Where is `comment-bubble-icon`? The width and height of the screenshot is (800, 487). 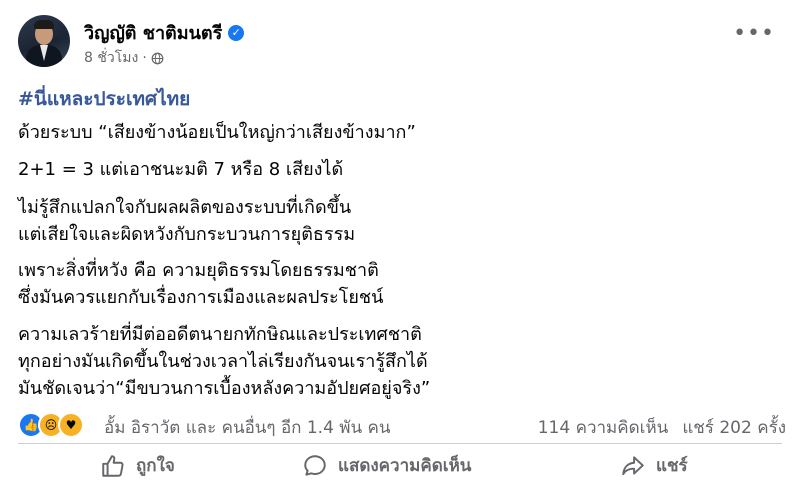 comment-bubble-icon is located at coordinates (315, 465).